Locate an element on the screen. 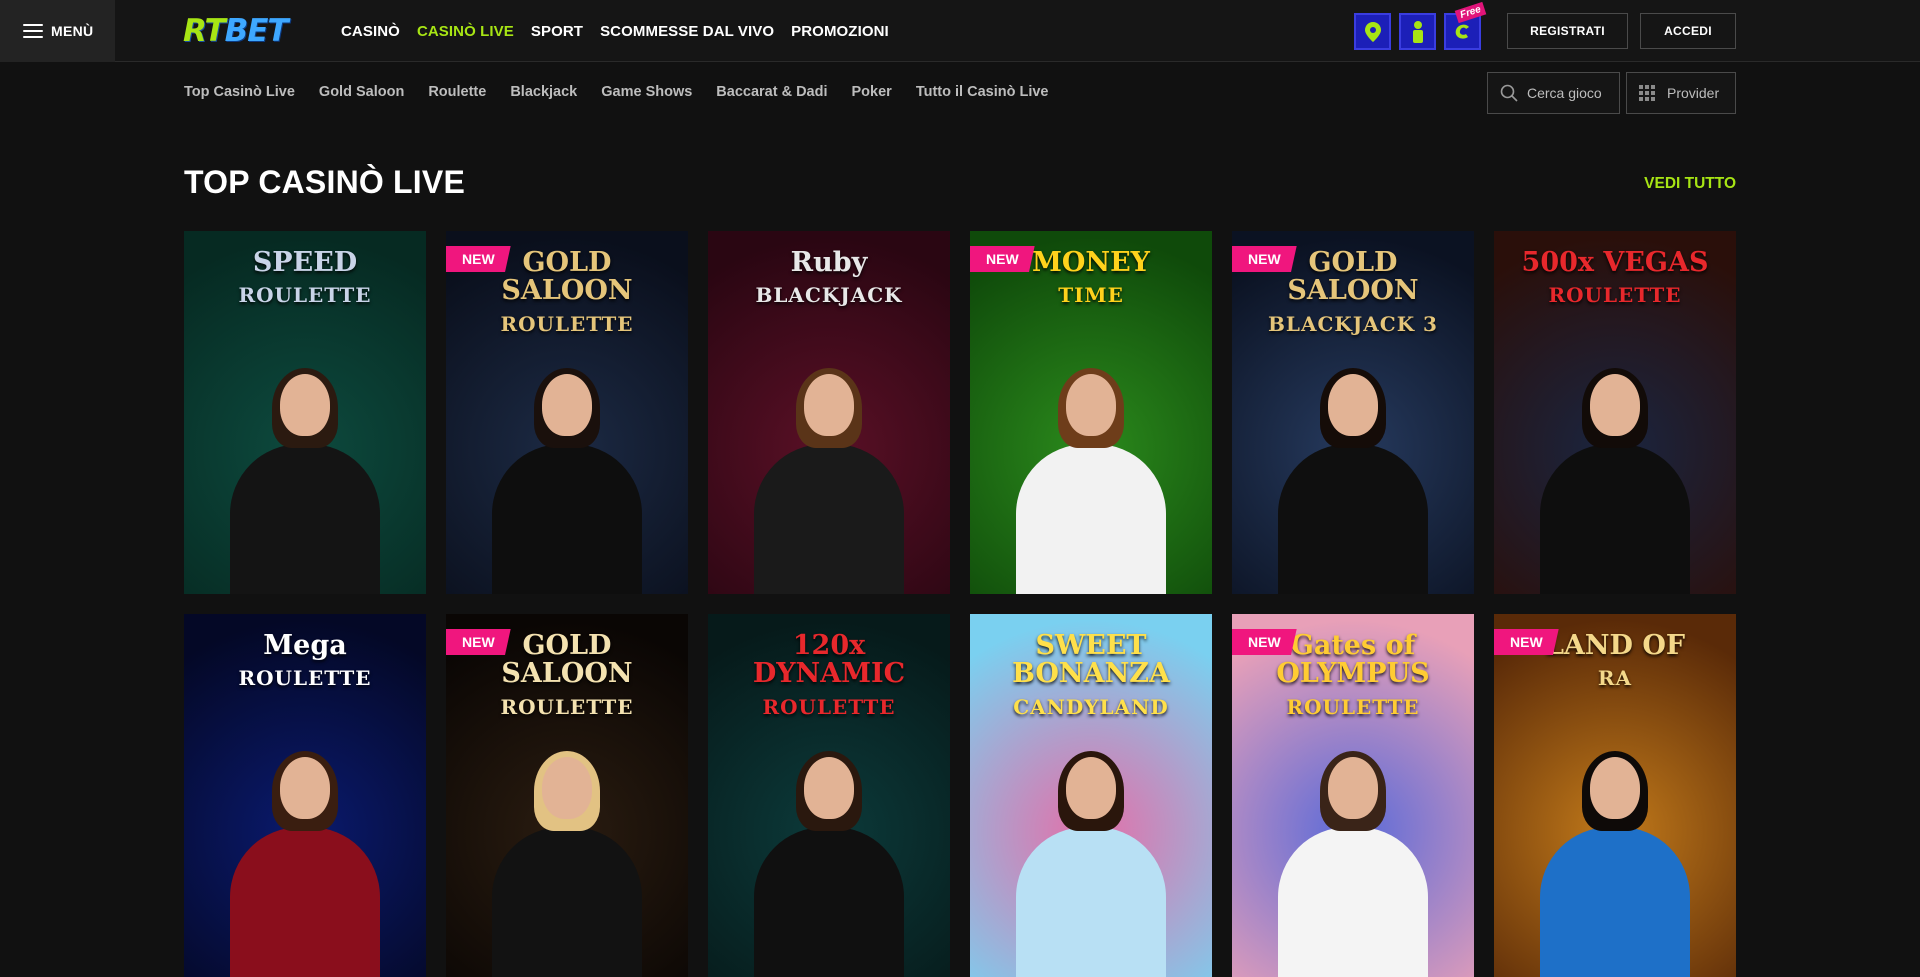  subnav-gold-saloon: Gold Saloon is located at coordinates (361, 92).